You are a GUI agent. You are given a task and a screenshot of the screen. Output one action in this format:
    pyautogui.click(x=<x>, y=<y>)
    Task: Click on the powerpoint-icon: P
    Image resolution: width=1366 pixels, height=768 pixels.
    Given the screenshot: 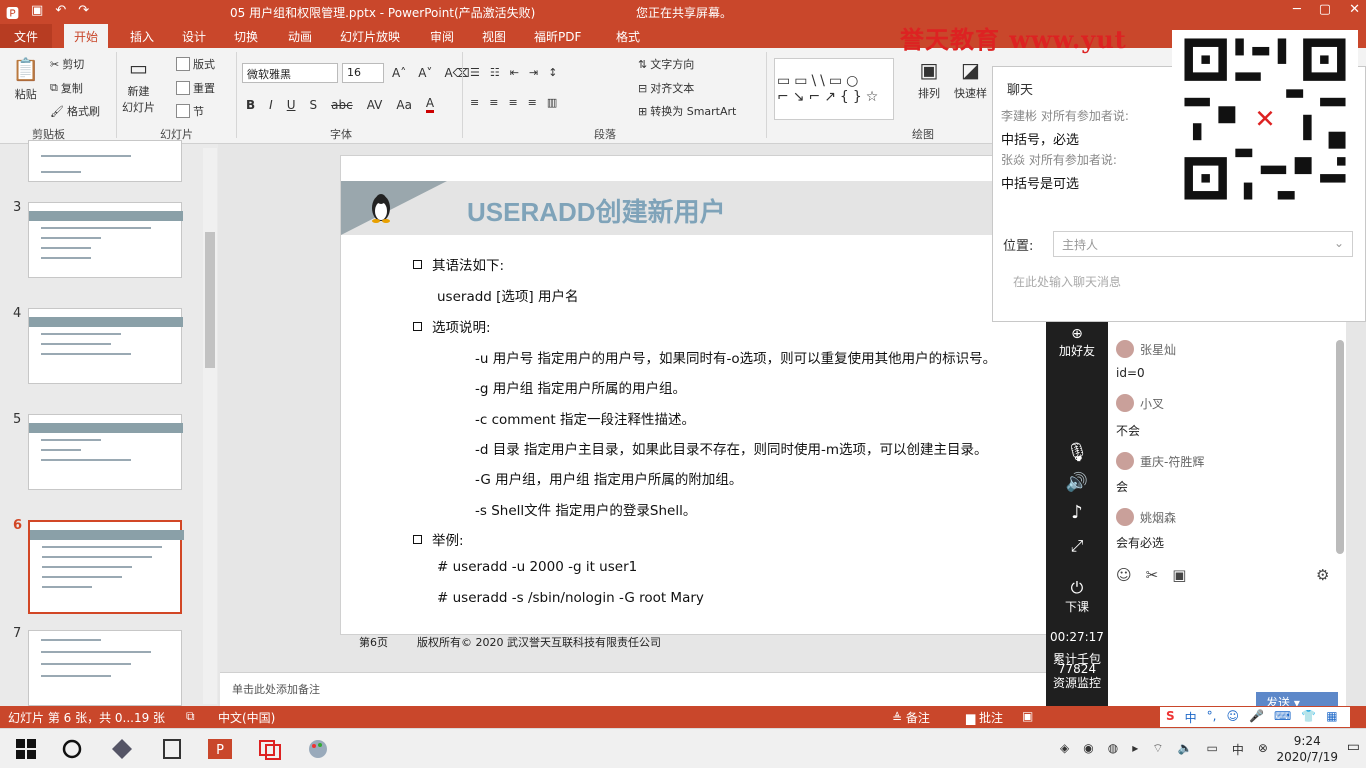 What is the action you would take?
    pyautogui.click(x=220, y=749)
    